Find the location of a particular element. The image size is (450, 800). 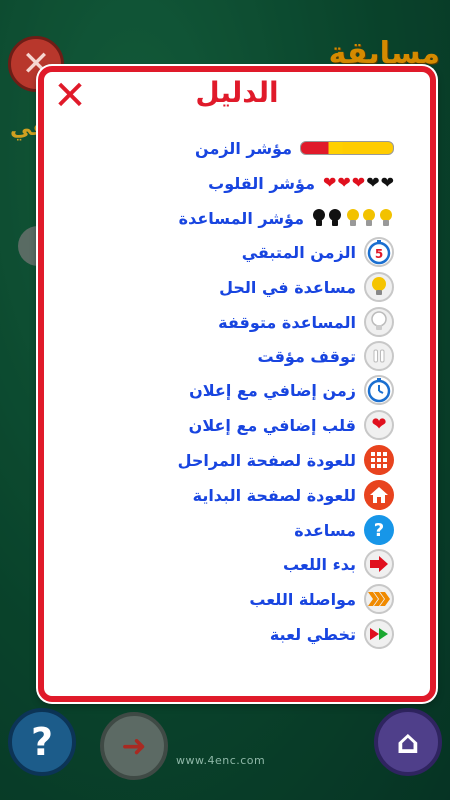

guide-row-levels: للعودة لصفحة المراحل is located at coordinates (286, 460).